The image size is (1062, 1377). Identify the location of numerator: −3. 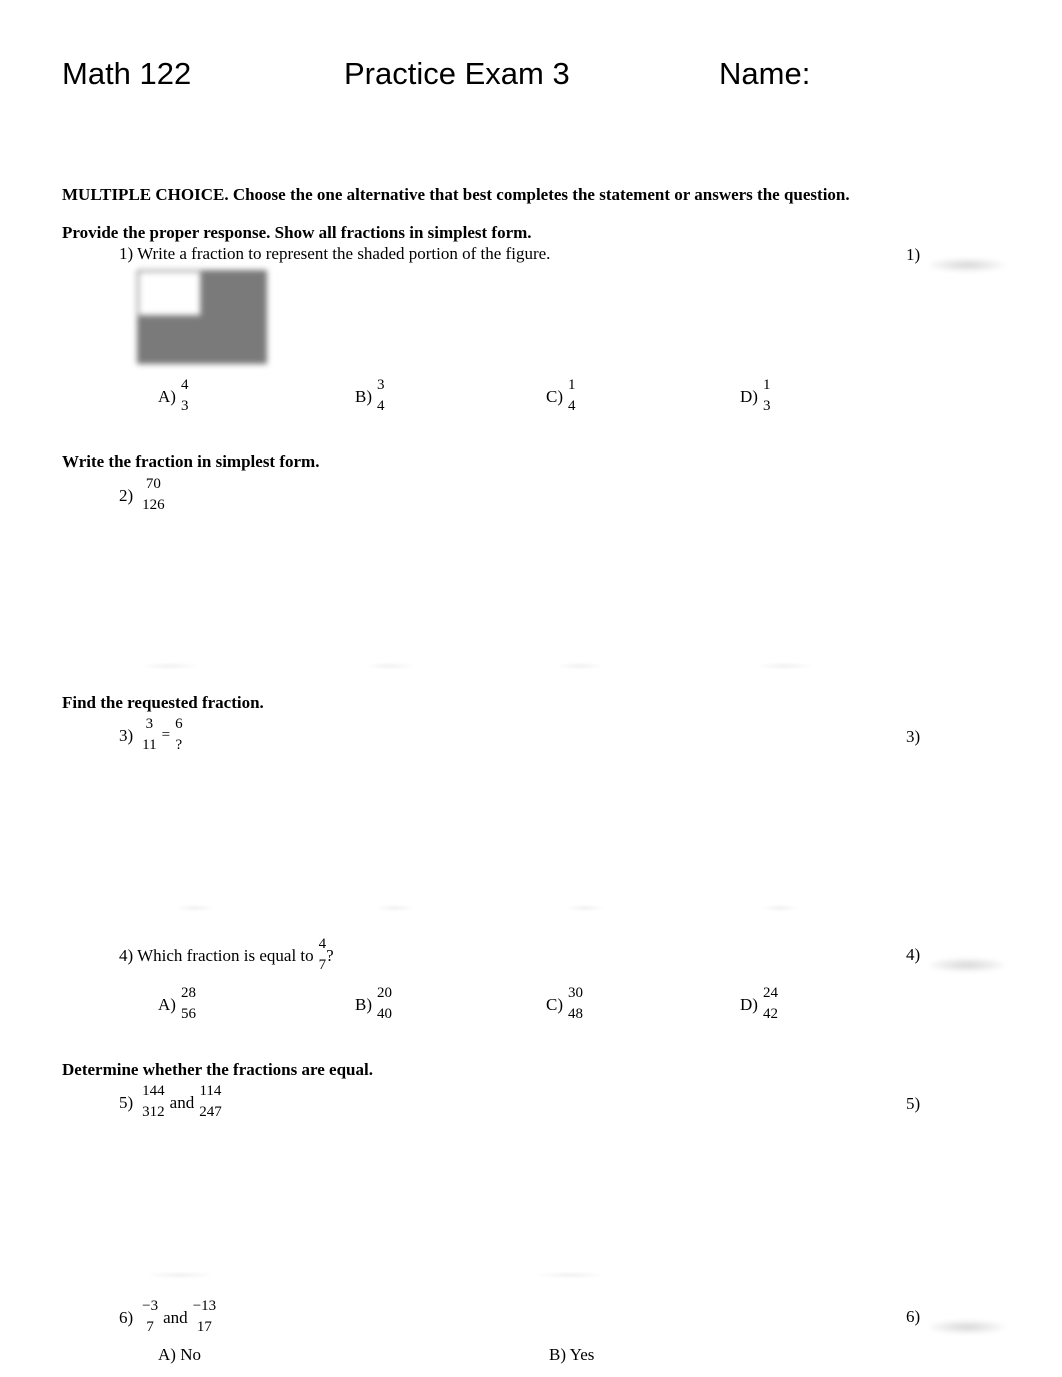
(150, 1306).